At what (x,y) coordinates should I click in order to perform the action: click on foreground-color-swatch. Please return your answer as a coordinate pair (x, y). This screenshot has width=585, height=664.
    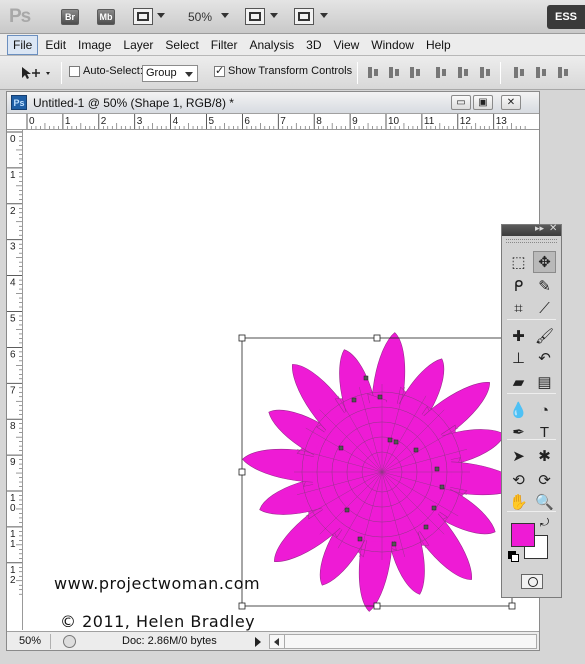
    Looking at the image, I should click on (523, 535).